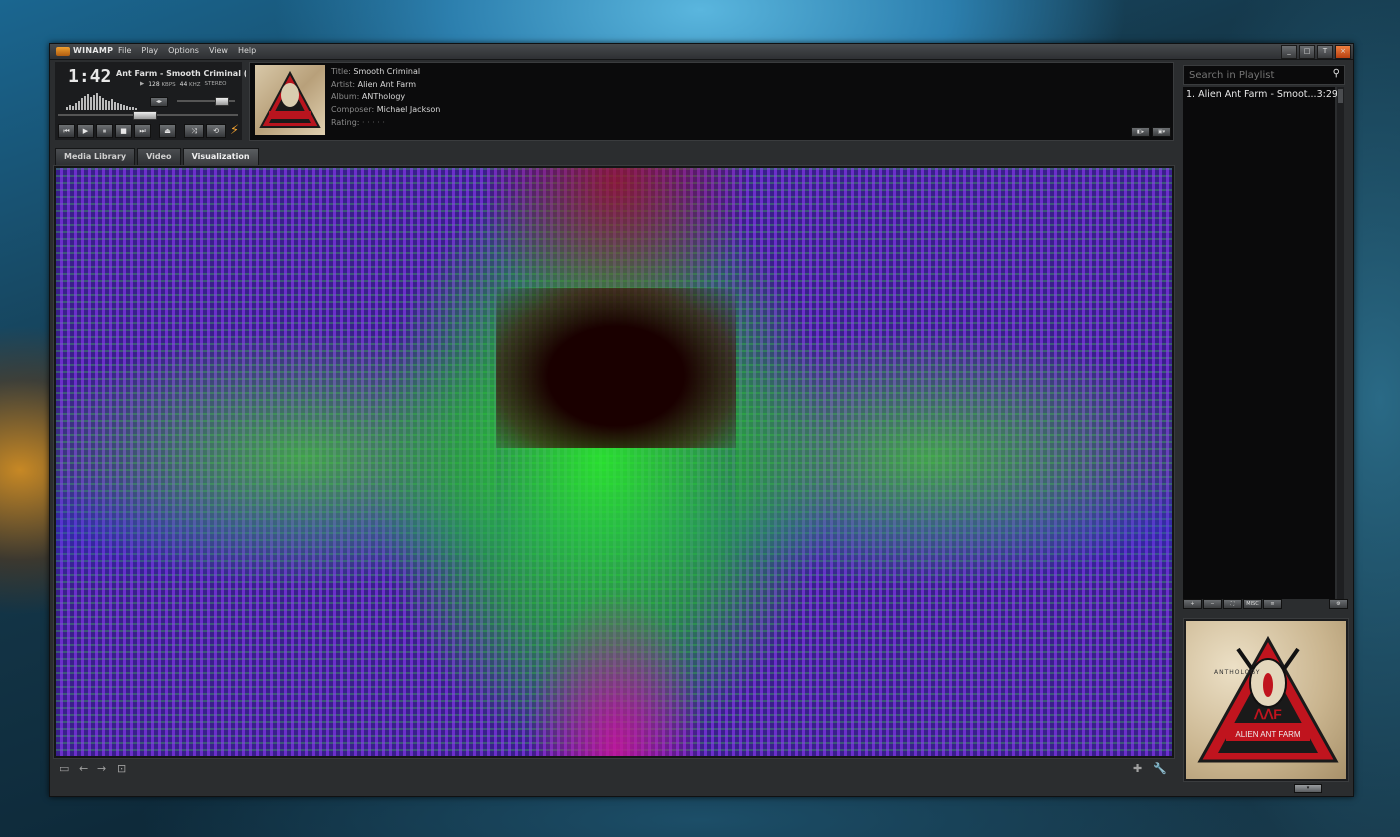  I want to click on tab-visualization: Visualization, so click(220, 156).